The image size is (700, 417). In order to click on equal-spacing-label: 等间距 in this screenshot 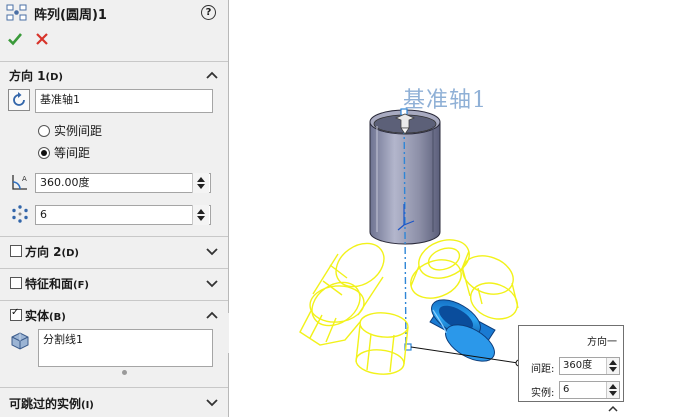, I will do `click(72, 153)`.